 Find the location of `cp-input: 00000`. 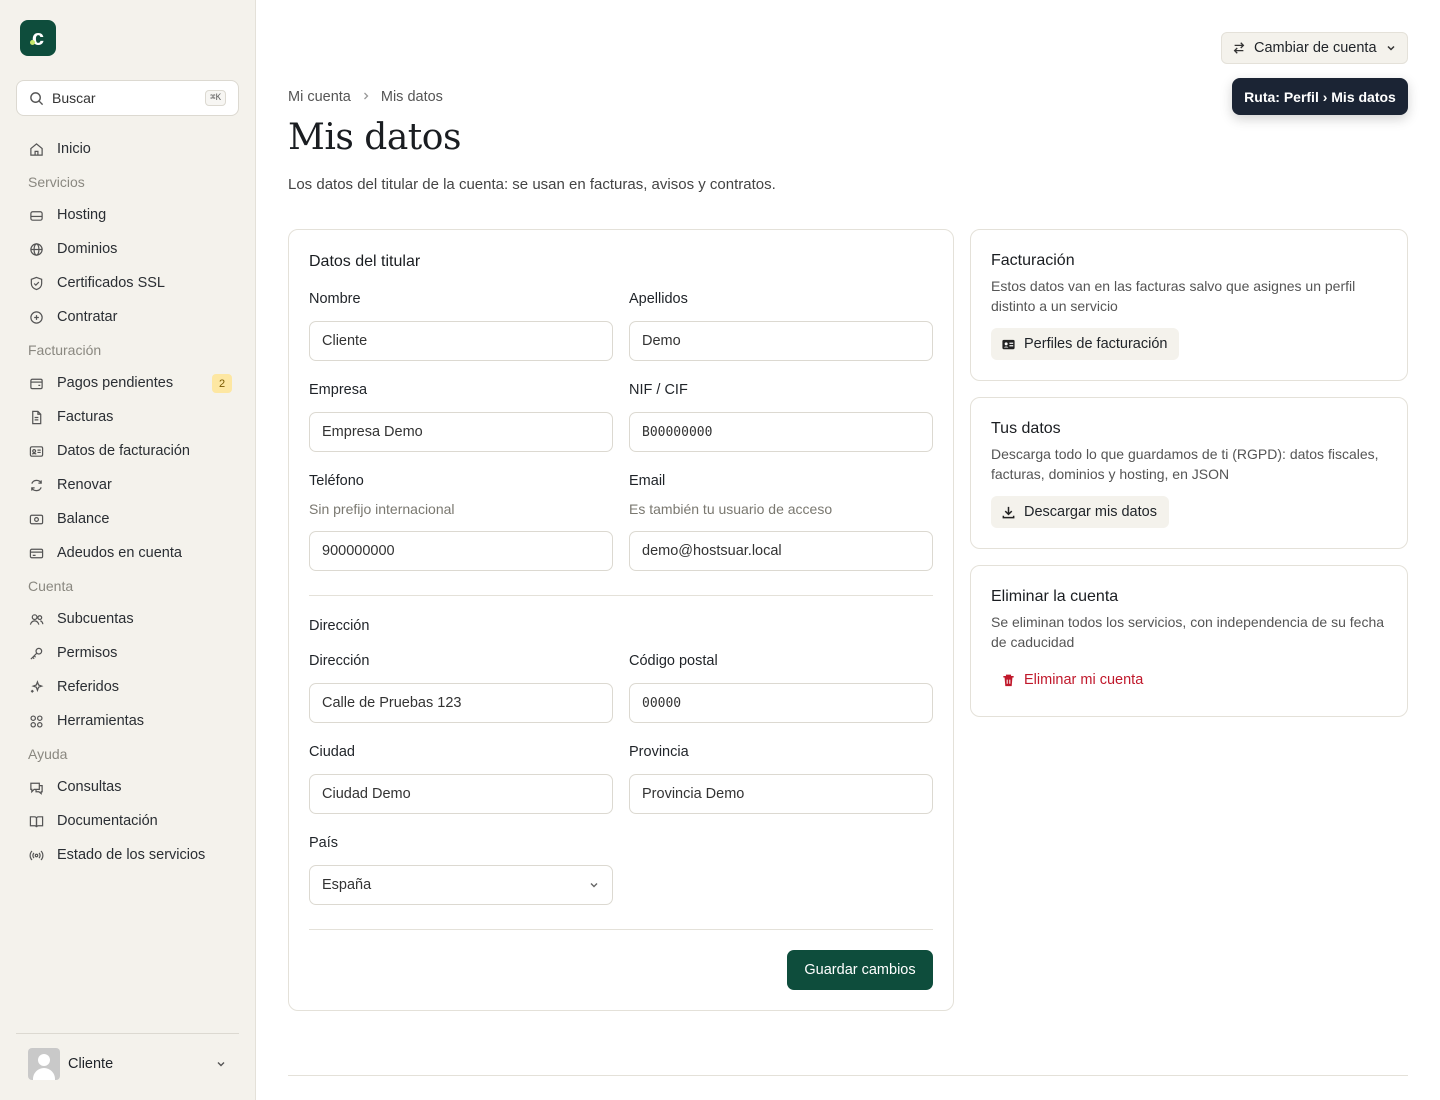

cp-input: 00000 is located at coordinates (781, 703).